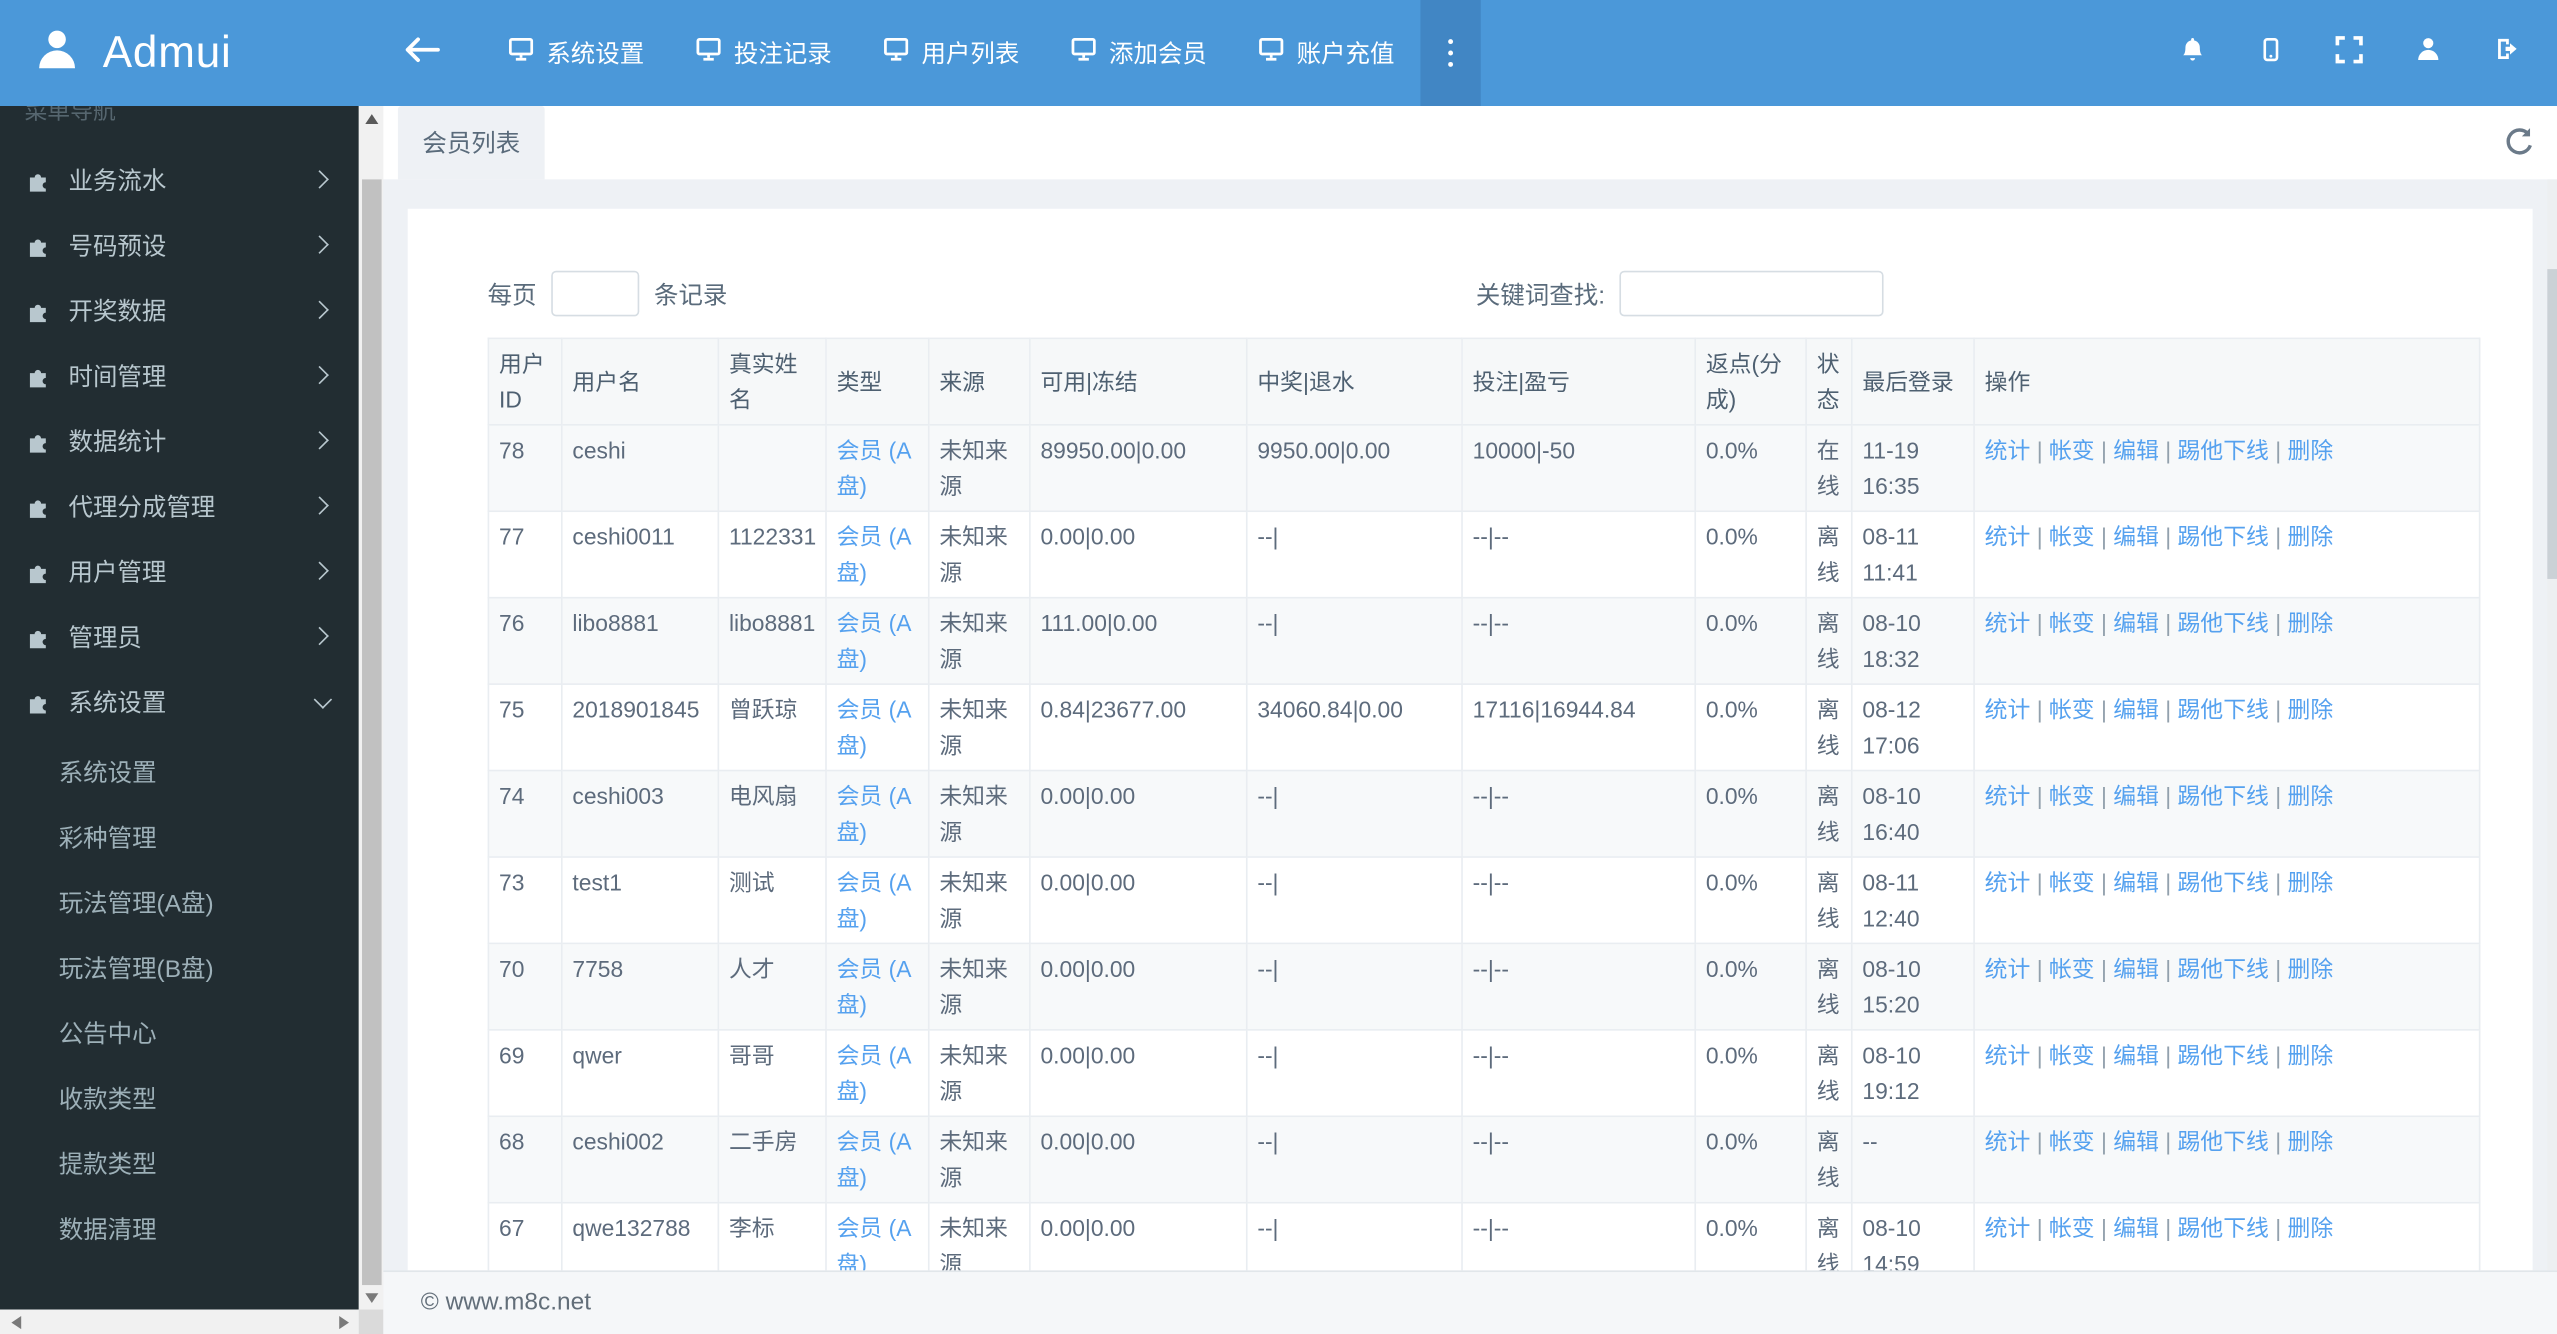 Image resolution: width=2557 pixels, height=1334 pixels. Describe the element at coordinates (577, 53) in the screenshot. I see `nav-item: 系统设置` at that location.